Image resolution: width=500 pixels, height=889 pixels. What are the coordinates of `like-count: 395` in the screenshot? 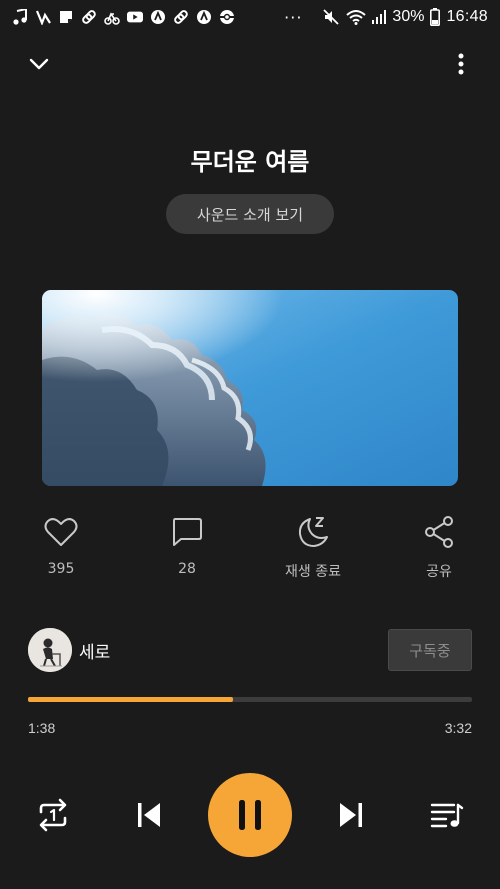 It's located at (61, 569).